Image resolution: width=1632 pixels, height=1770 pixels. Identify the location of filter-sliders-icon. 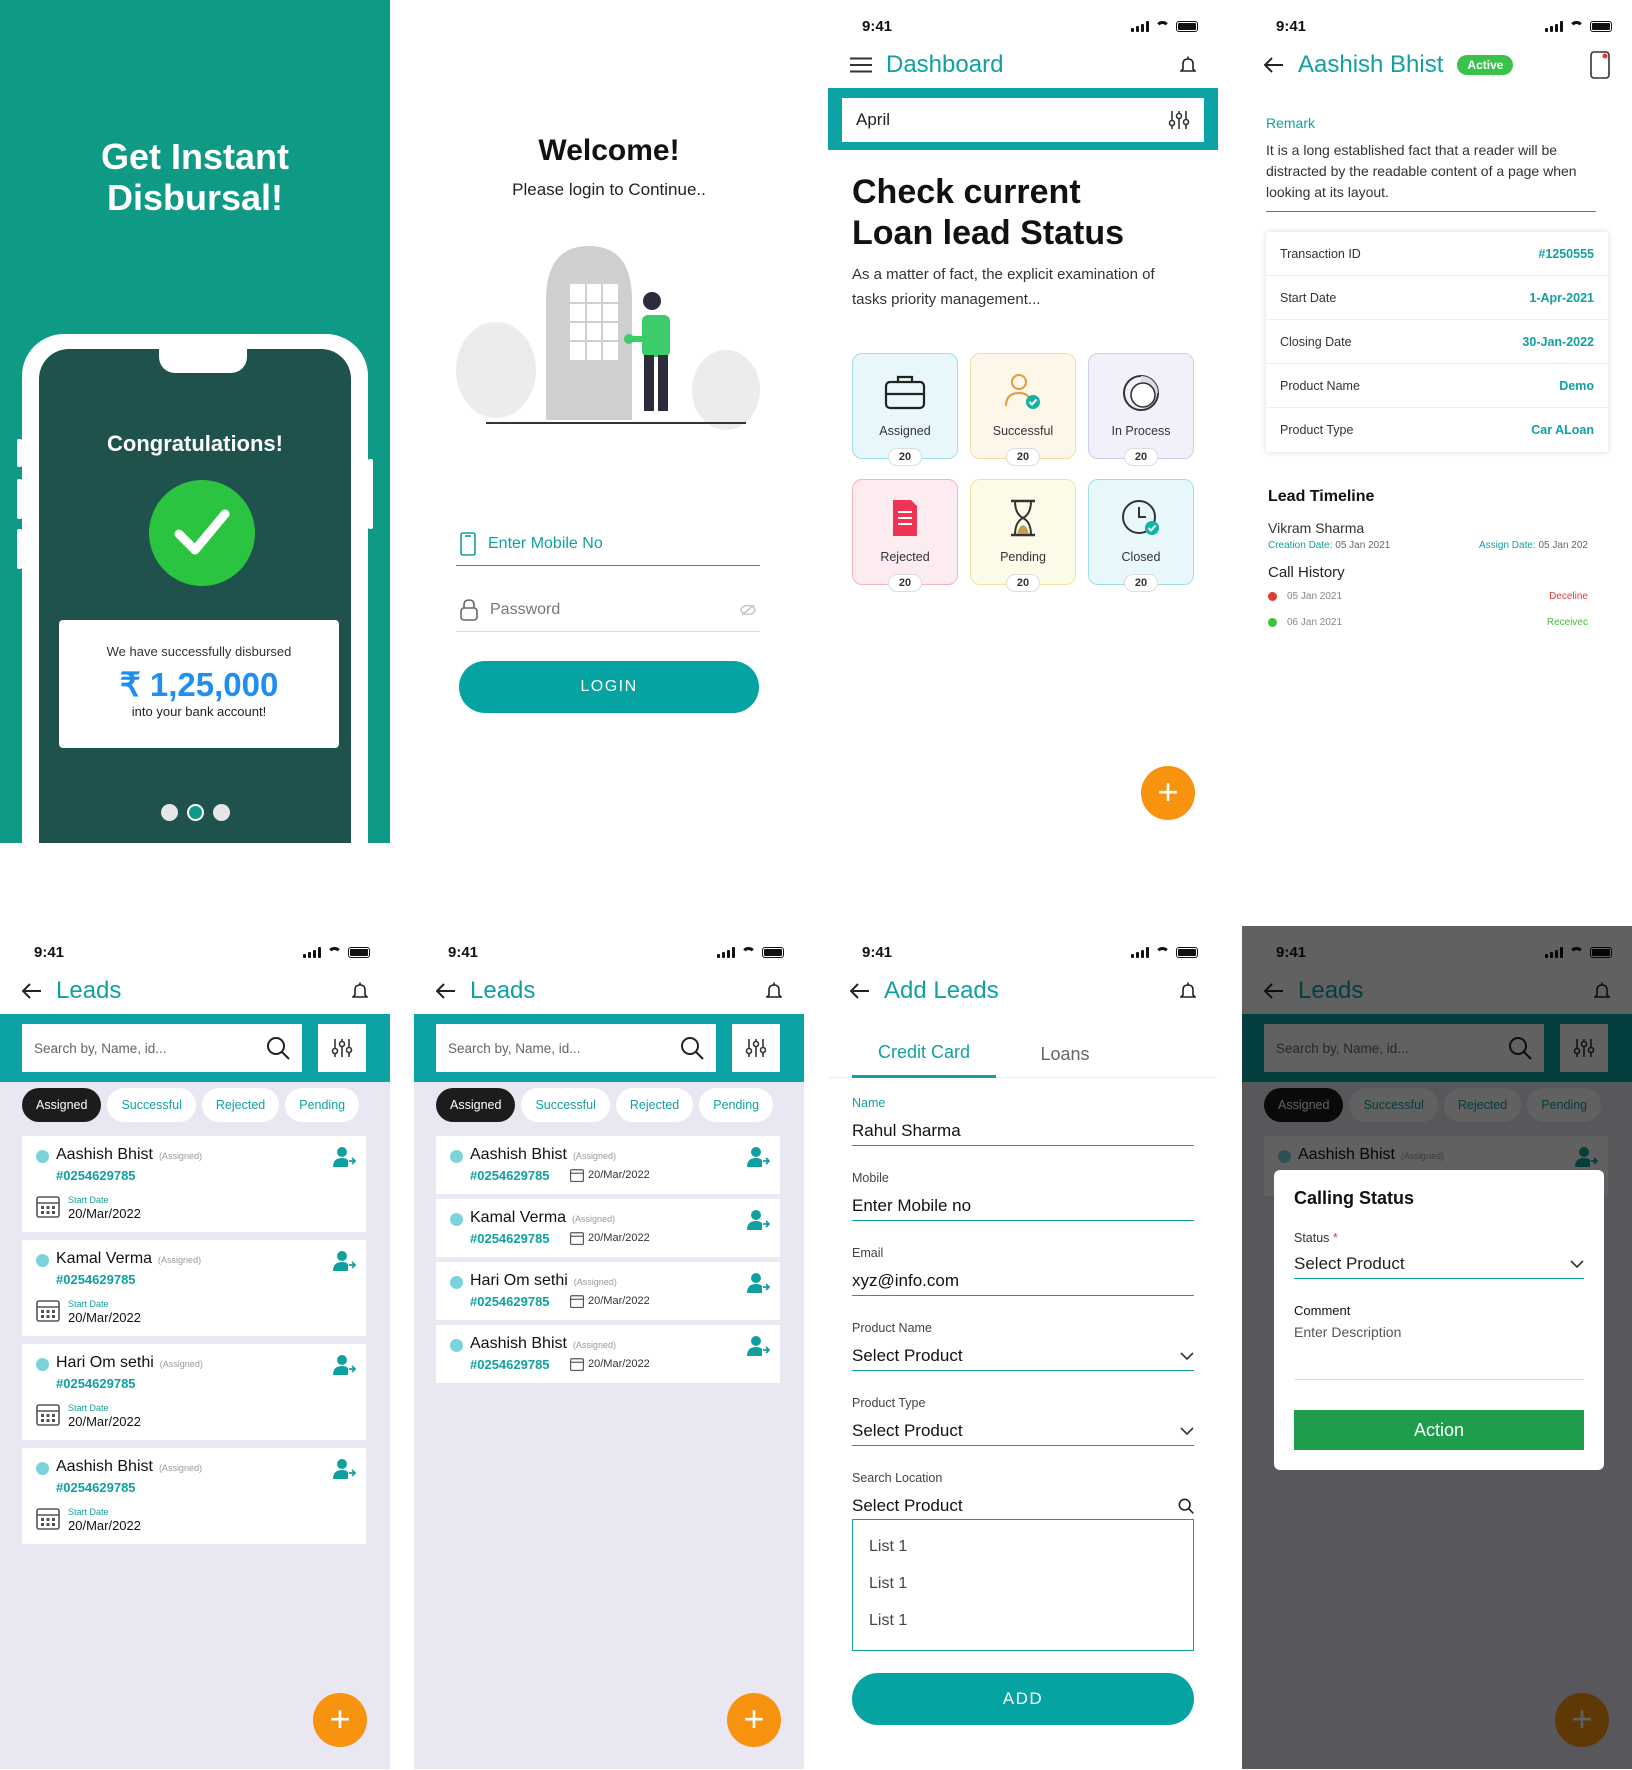
(1179, 120).